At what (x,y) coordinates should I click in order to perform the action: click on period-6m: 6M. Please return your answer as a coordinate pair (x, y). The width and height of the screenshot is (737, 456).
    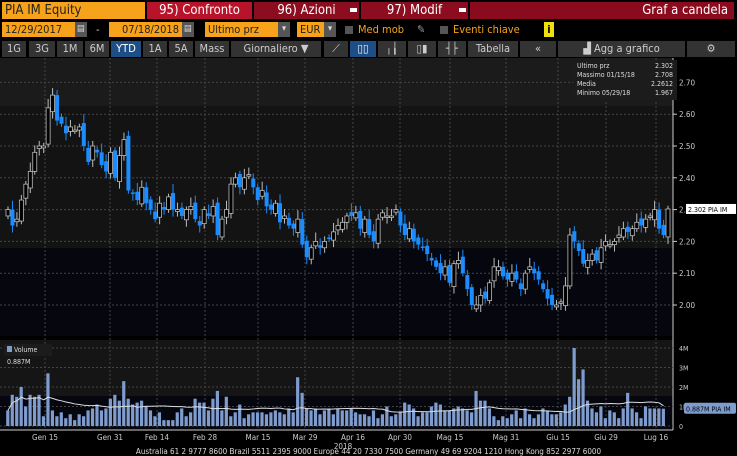
    Looking at the image, I should click on (97, 49).